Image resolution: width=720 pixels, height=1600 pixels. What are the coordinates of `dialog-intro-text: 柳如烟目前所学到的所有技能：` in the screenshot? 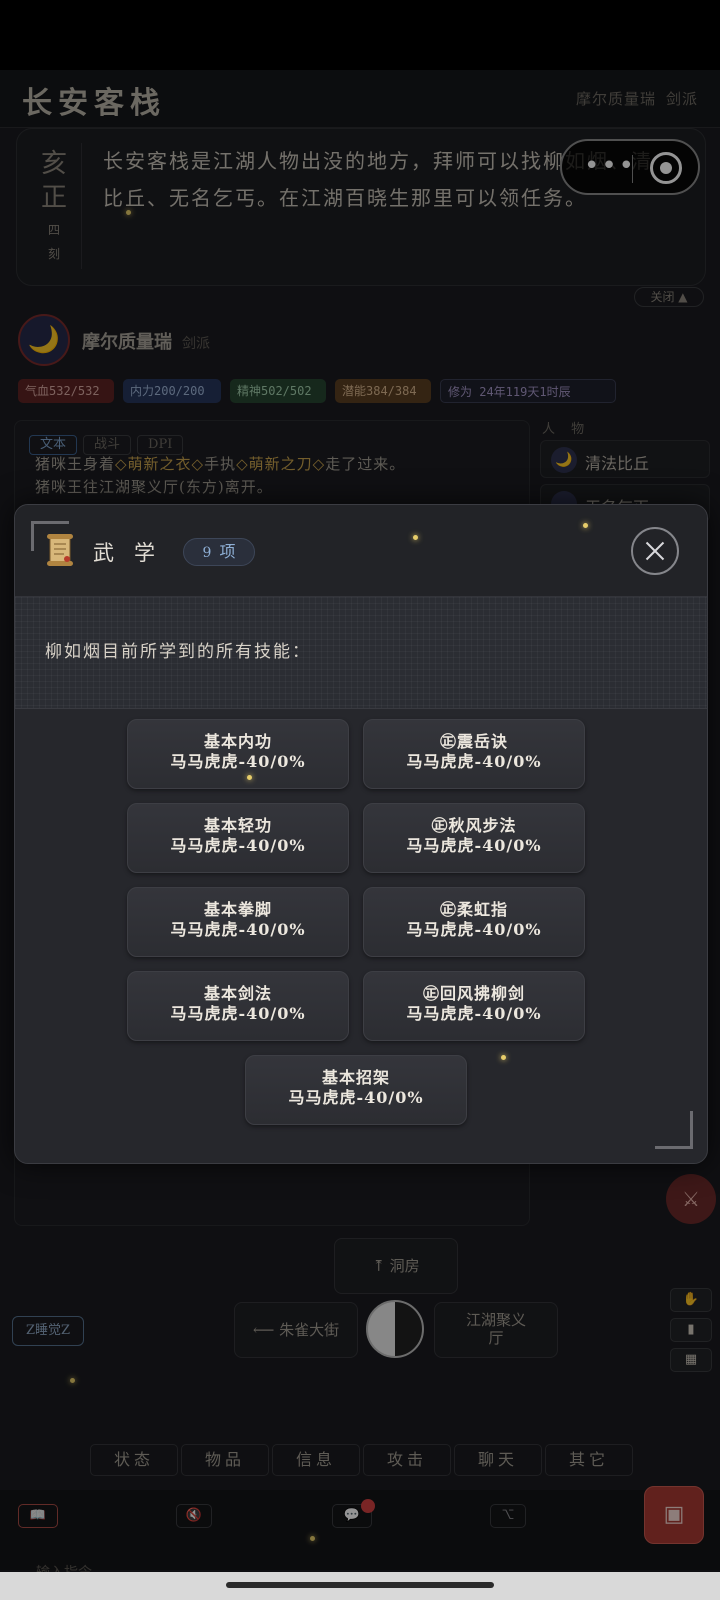 It's located at (178, 652).